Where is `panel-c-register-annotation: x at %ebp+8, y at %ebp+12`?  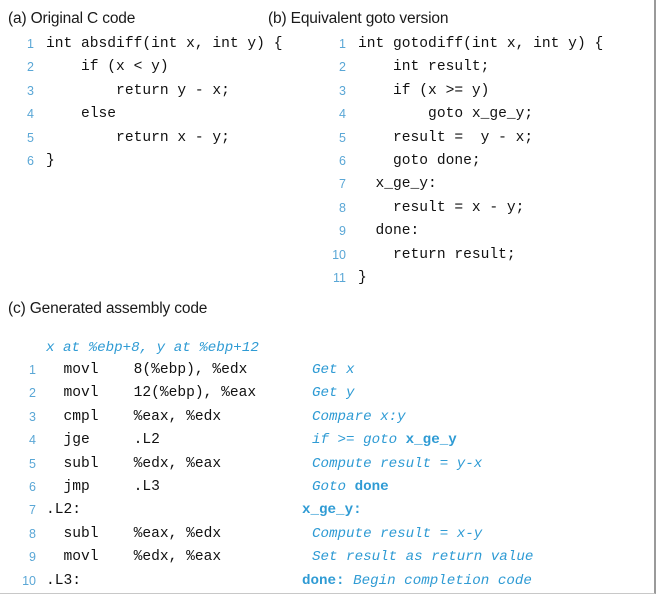
panel-c-register-annotation: x at %ebp+8, y at %ebp+12 is located at coordinates (152, 348).